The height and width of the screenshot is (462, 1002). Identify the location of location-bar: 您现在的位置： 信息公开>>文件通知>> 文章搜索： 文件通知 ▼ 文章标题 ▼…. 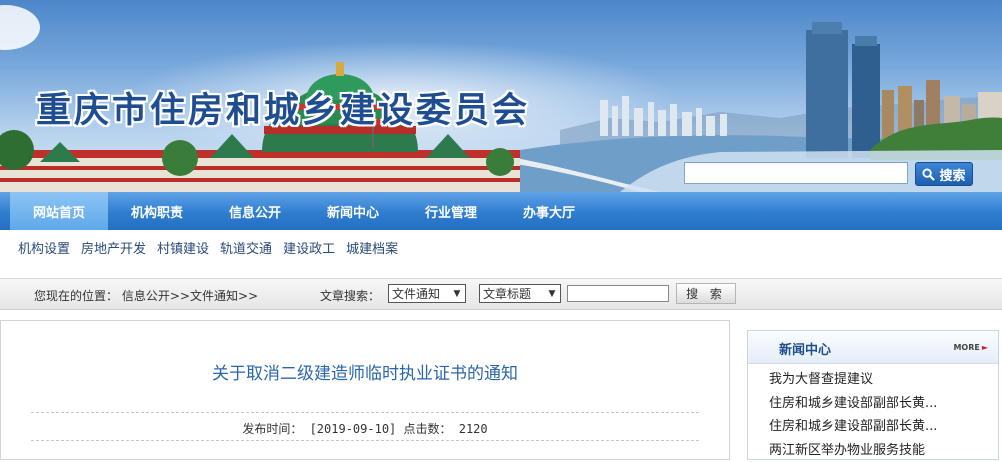
(501, 294).